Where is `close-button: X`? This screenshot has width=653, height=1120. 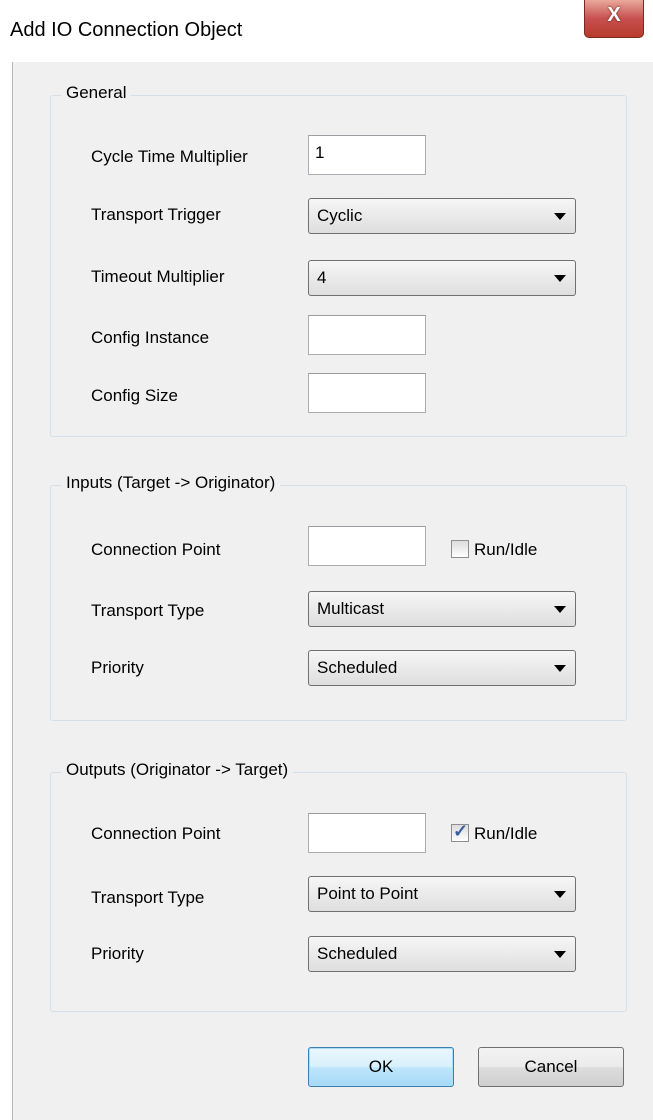
close-button: X is located at coordinates (614, 19).